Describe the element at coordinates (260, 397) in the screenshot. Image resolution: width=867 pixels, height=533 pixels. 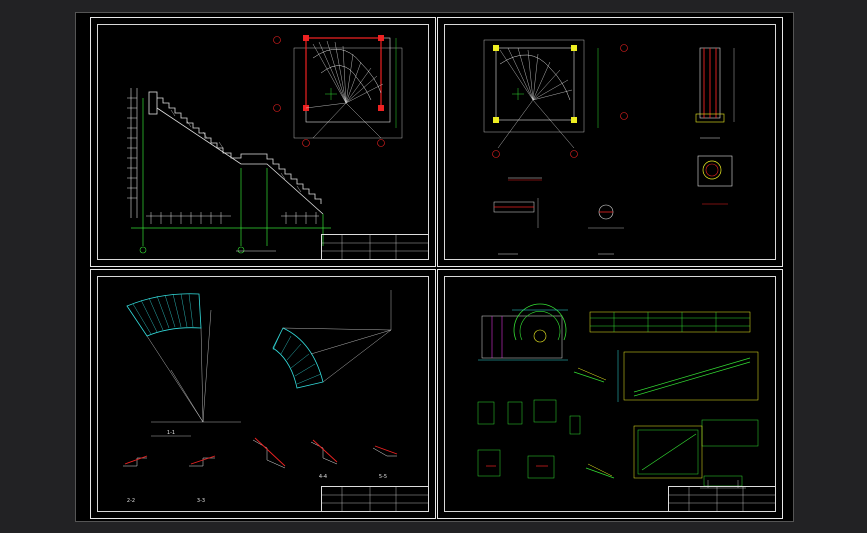
I see `spiral-details-drawing: 1-1 2-2 3-3 4-4 5-5` at that location.